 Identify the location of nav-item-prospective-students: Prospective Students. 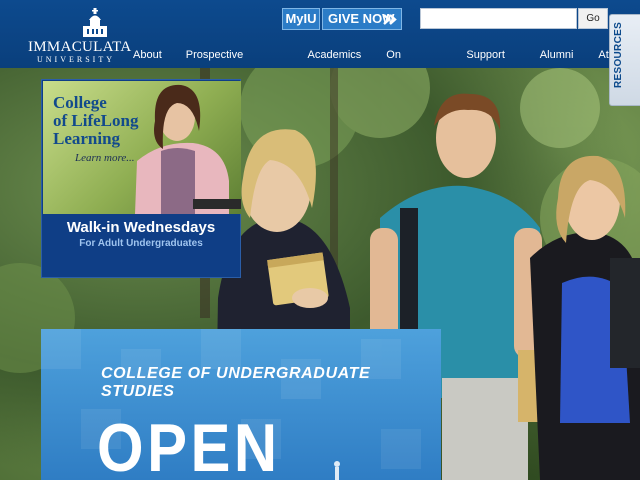
(234, 62).